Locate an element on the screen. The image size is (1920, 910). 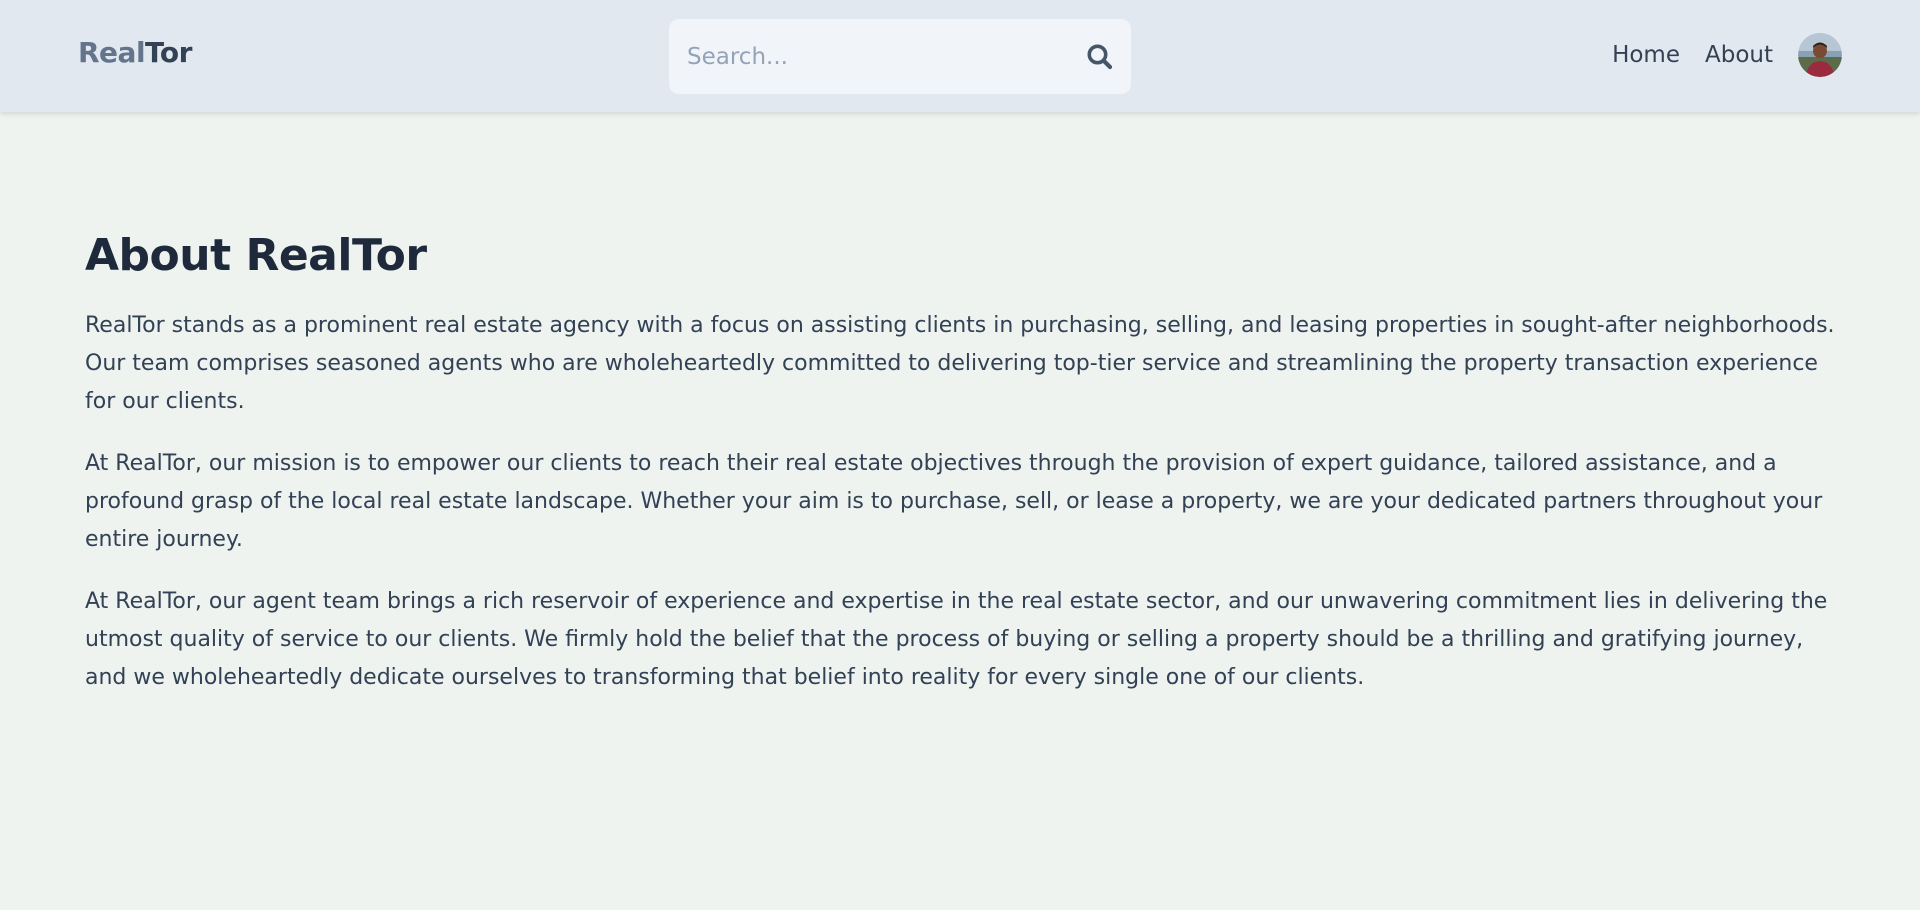
page-title: About RealTor is located at coordinates (256, 255).